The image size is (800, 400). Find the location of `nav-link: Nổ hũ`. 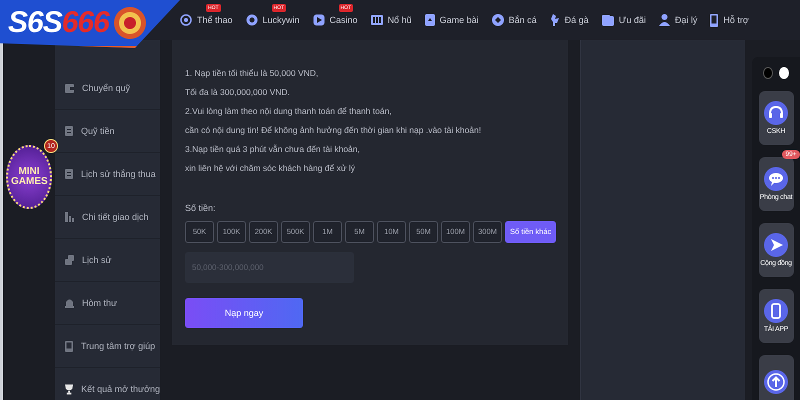

nav-link: Nổ hũ is located at coordinates (391, 20).